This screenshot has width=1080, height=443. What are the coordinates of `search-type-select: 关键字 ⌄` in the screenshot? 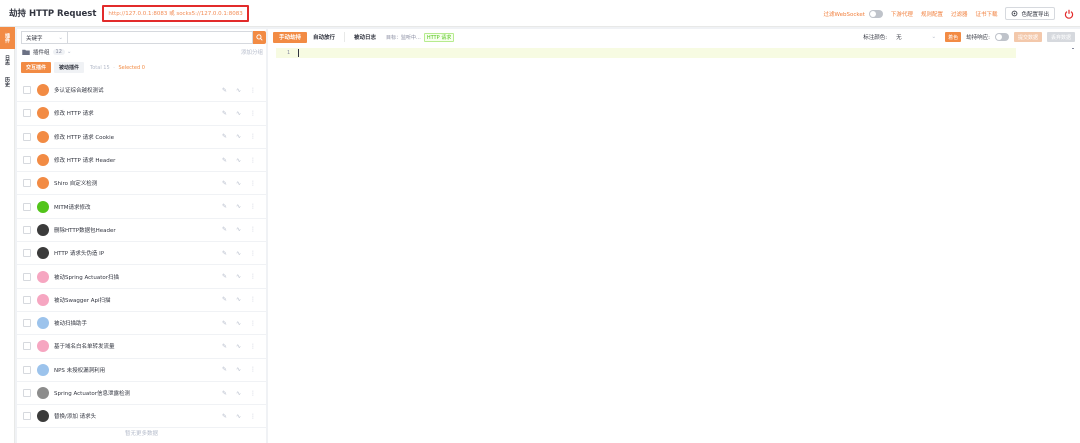 It's located at (44, 37).